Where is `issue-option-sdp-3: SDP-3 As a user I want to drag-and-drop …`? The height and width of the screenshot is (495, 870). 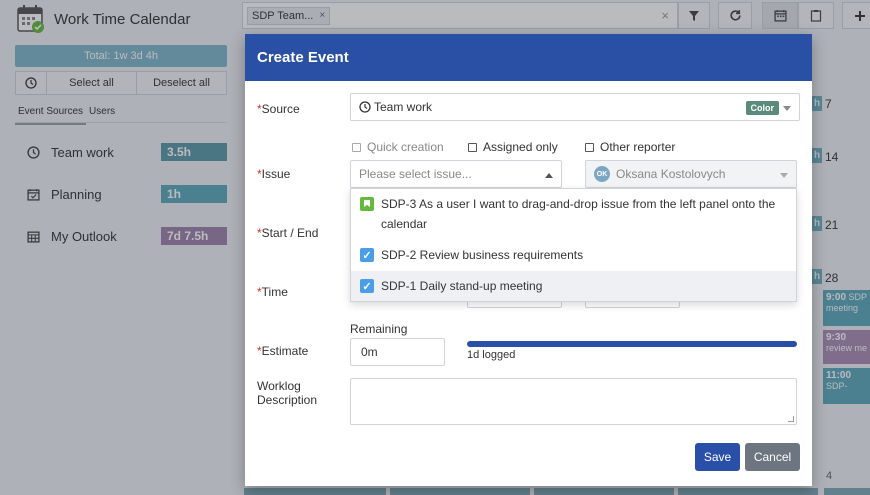 issue-option-sdp-3: SDP-3 As a user I want to drag-and-drop … is located at coordinates (573, 214).